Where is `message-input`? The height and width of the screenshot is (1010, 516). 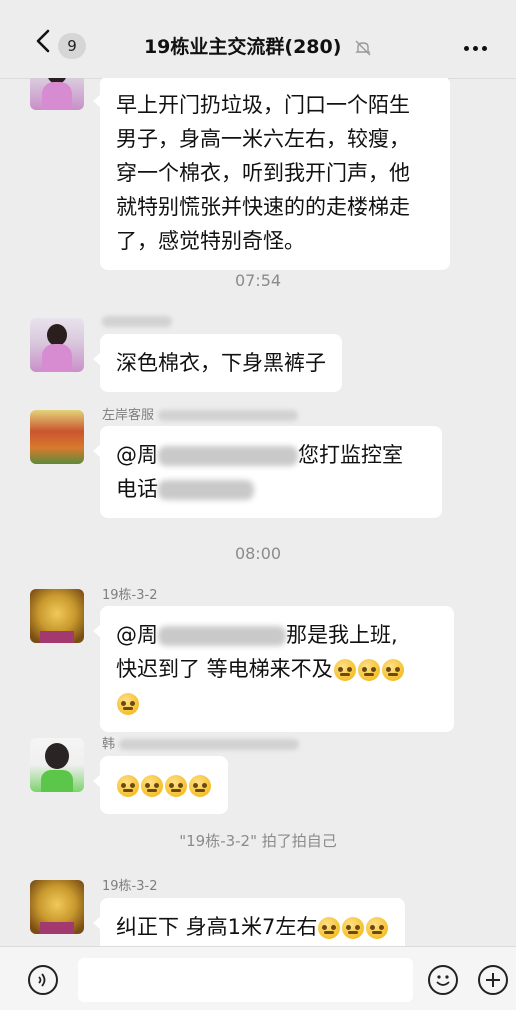
message-input is located at coordinates (245, 980).